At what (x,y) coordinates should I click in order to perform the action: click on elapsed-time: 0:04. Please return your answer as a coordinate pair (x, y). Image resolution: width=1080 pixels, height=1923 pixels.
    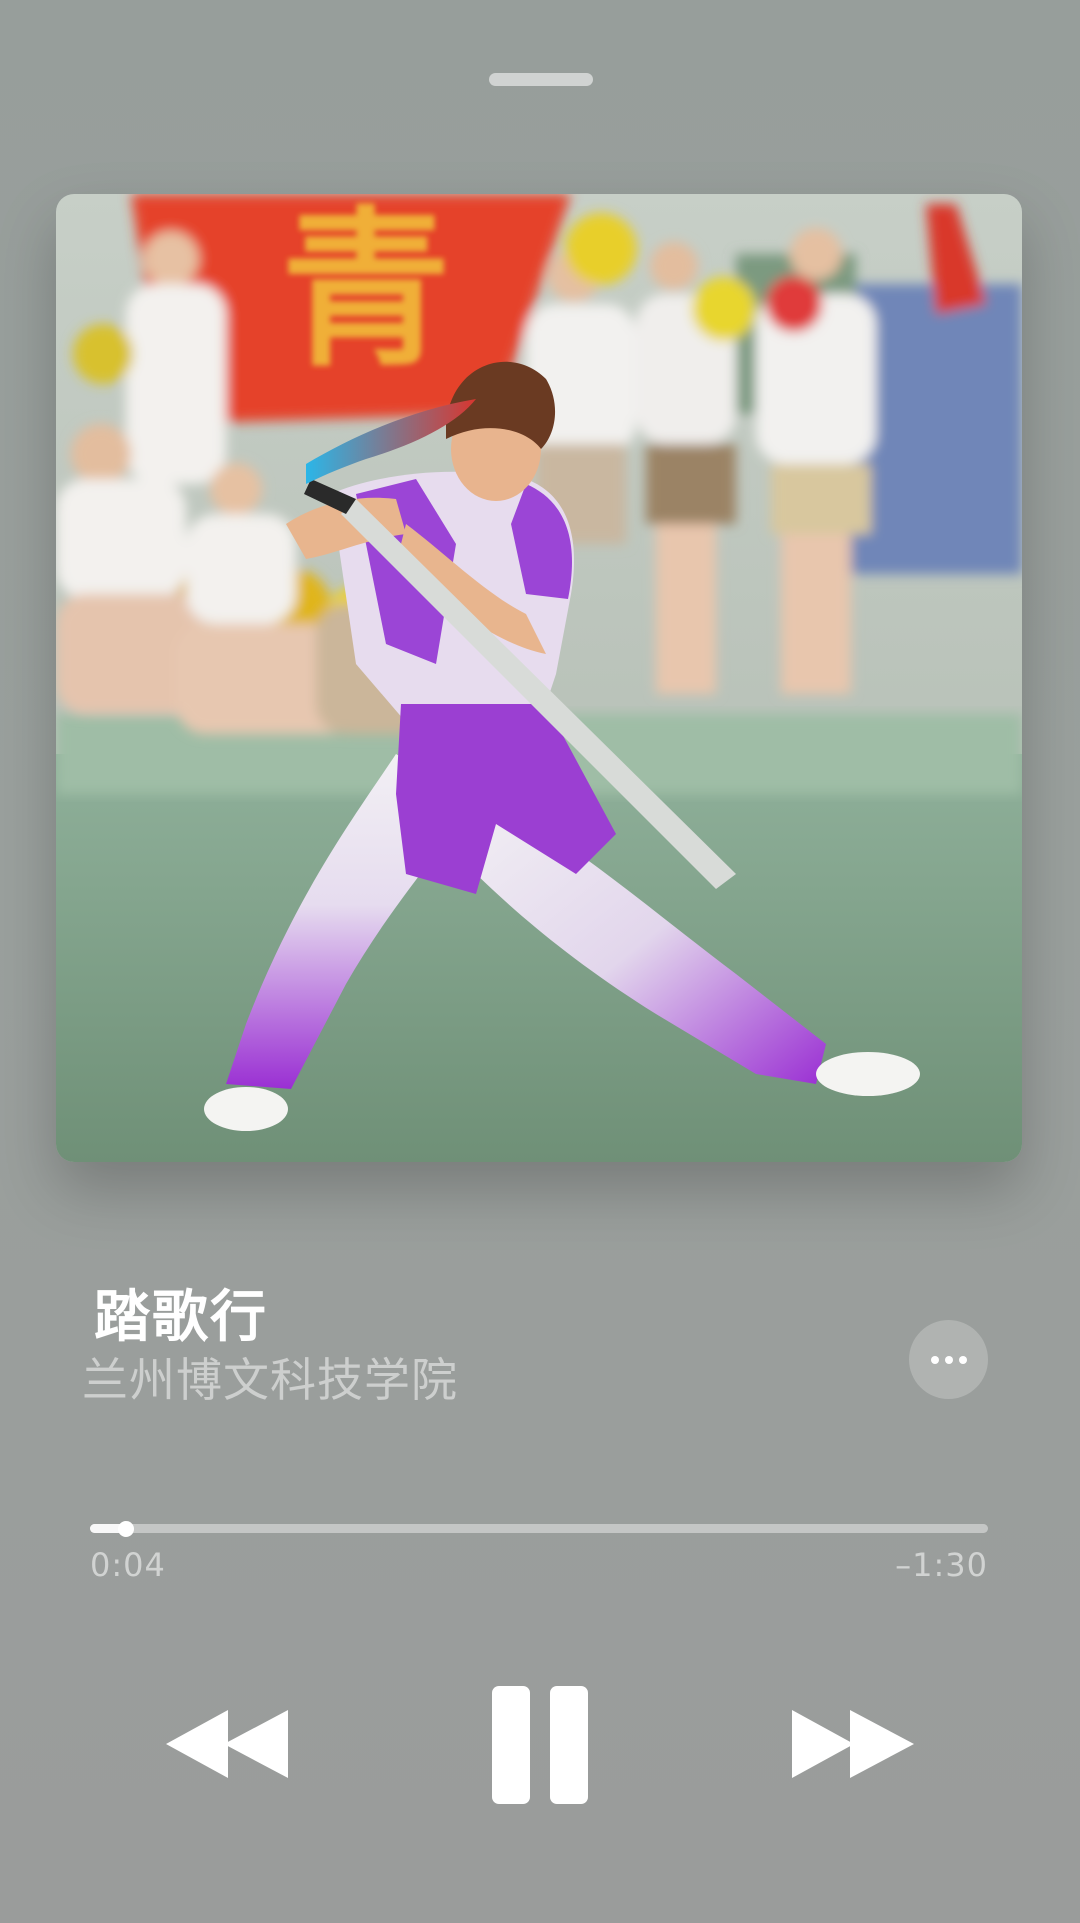
    Looking at the image, I should click on (128, 1565).